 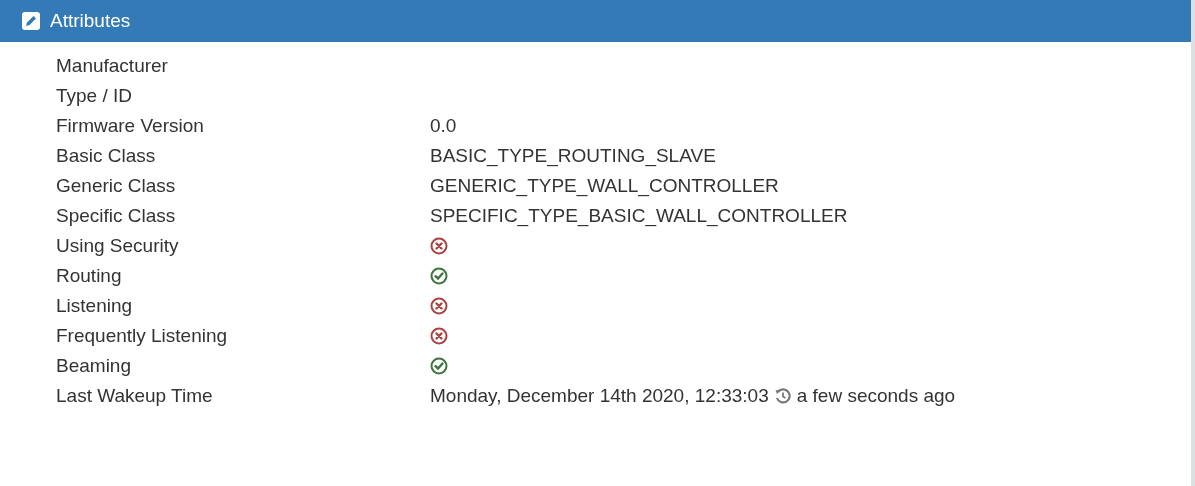 I want to click on edit-icon, so click(x=31, y=21).